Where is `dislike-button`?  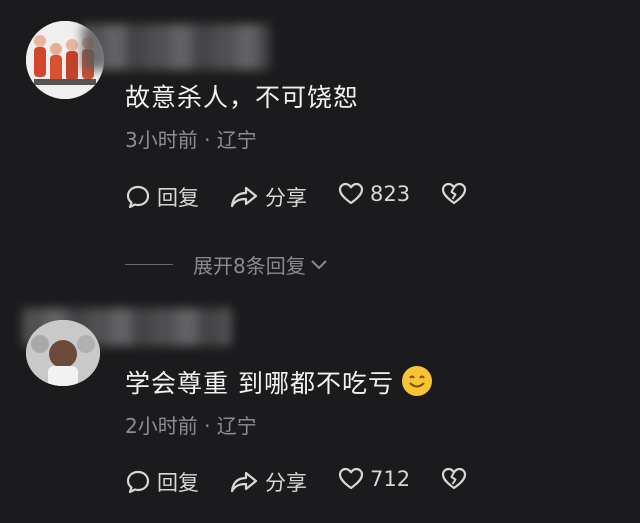
dislike-button is located at coordinates (454, 479).